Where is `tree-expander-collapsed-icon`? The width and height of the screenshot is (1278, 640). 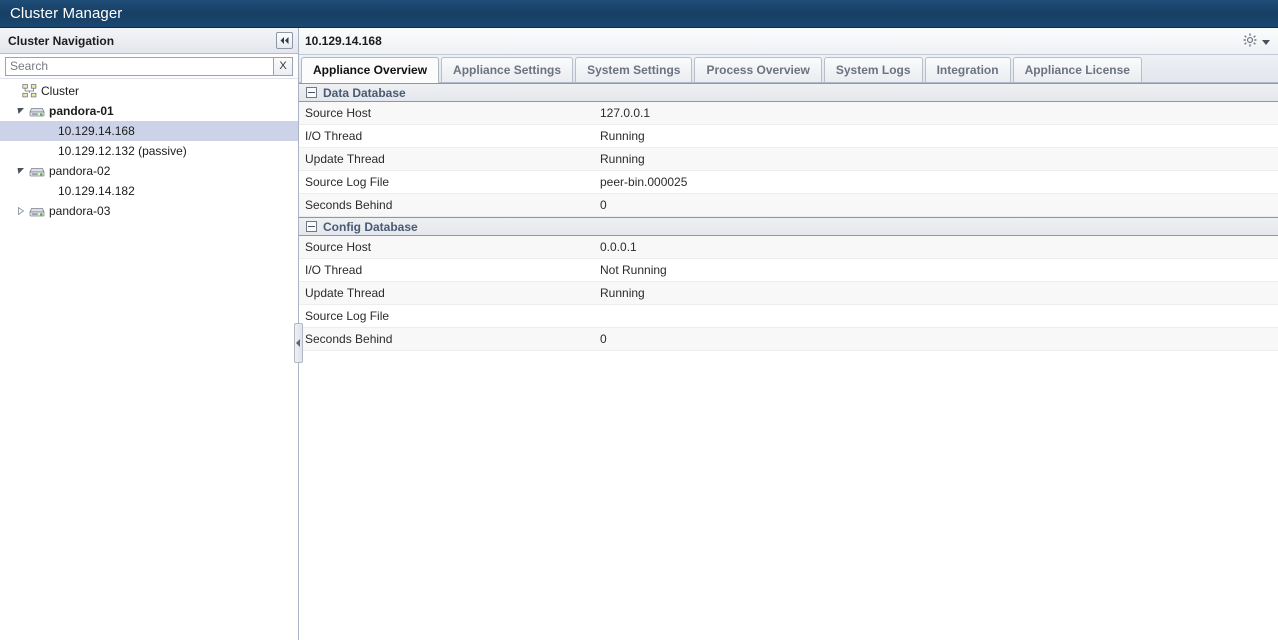 tree-expander-collapsed-icon is located at coordinates (21, 211).